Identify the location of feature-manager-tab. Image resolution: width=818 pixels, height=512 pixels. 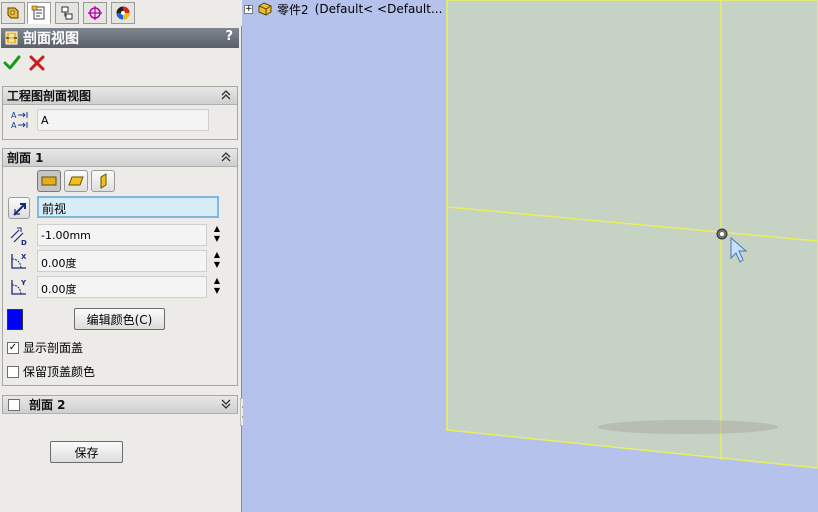
(13, 13).